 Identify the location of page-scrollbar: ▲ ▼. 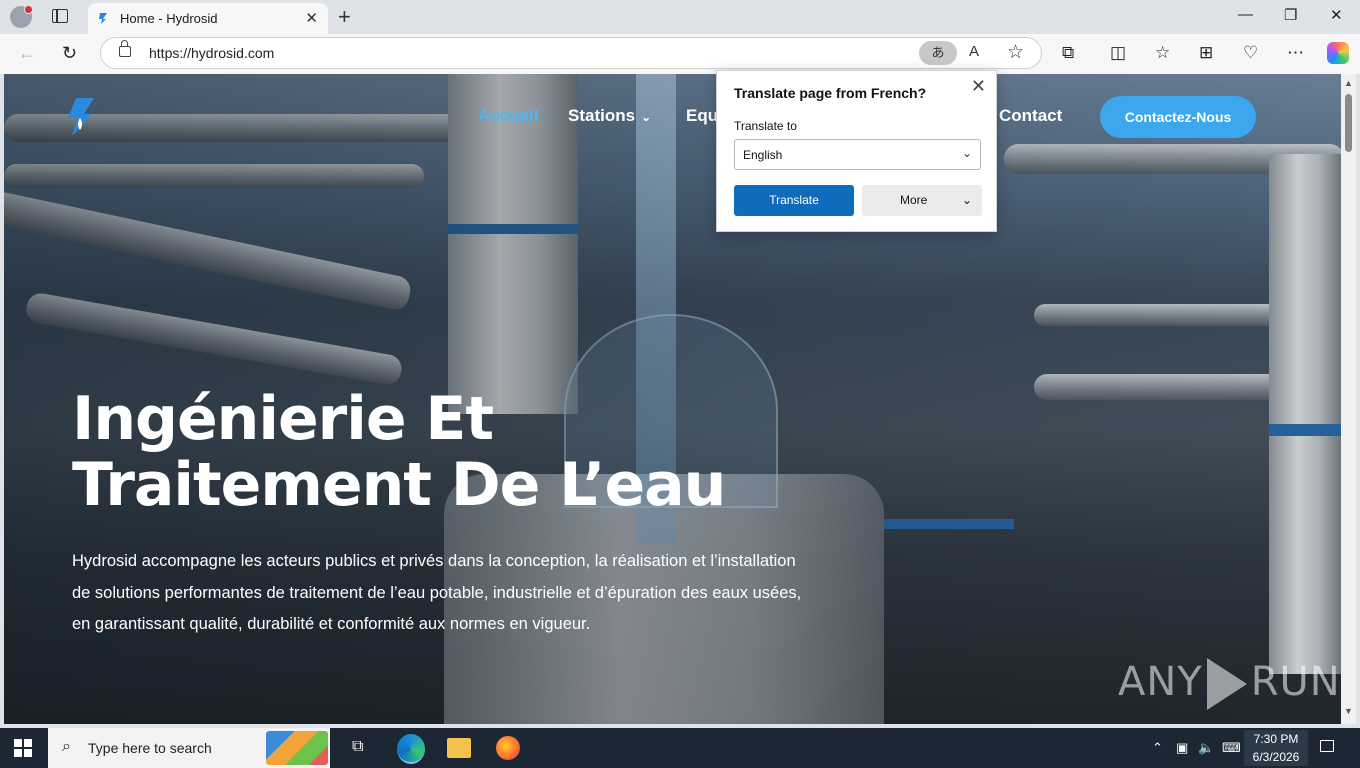
(1348, 399).